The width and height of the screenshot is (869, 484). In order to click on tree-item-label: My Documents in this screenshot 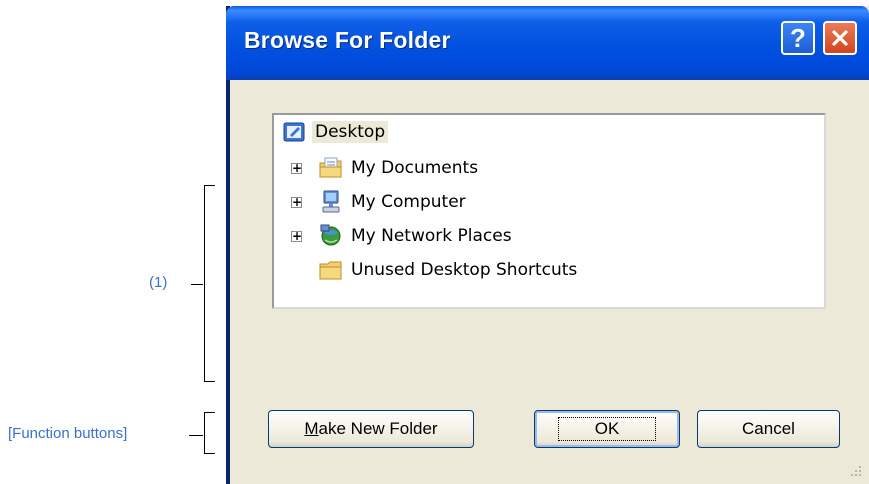, I will do `click(415, 168)`.